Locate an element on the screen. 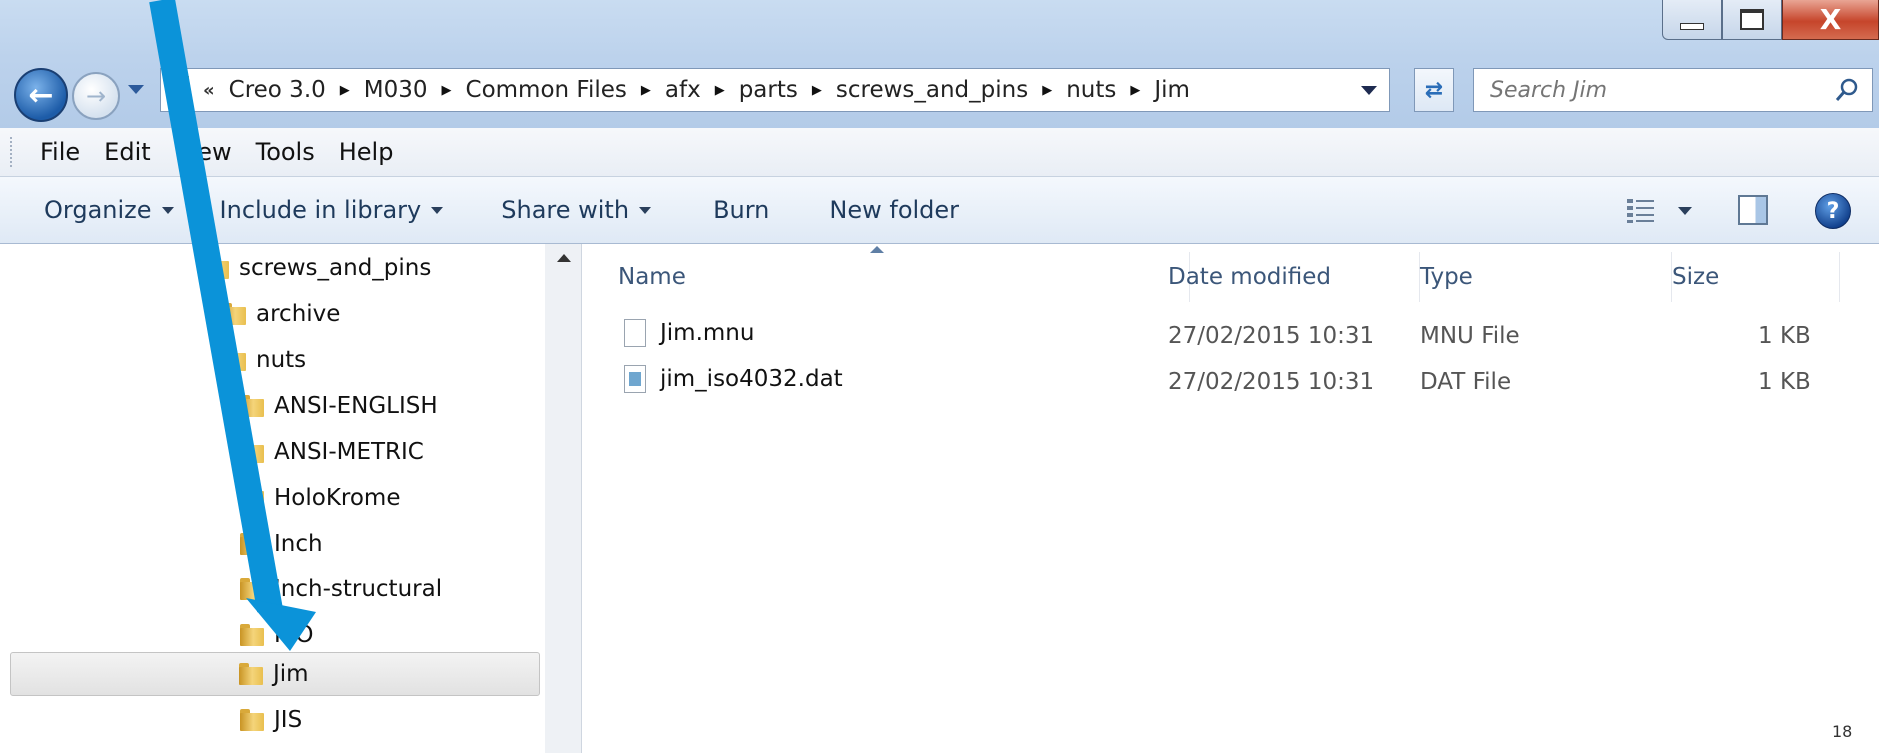 This screenshot has width=1879, height=753. tree-item-label: ISO is located at coordinates (294, 635).